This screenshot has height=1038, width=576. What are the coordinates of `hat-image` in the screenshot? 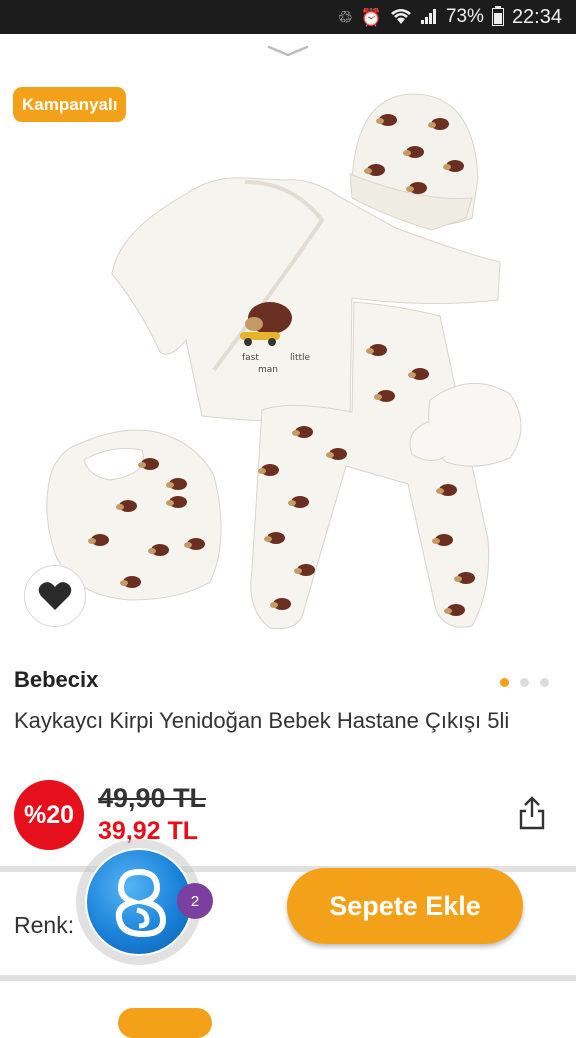 It's located at (414, 162).